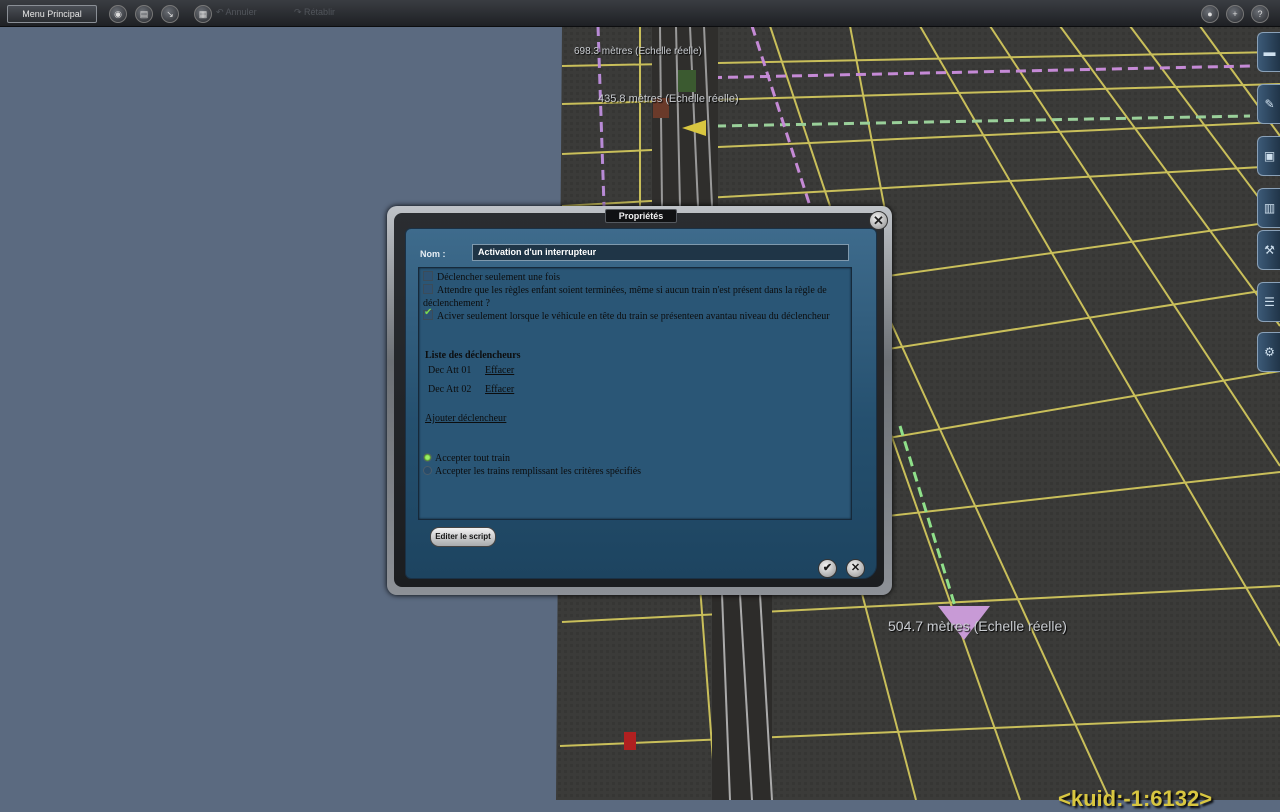  Describe the element at coordinates (1268, 302) in the screenshot. I see `layers-icon: ☰` at that location.